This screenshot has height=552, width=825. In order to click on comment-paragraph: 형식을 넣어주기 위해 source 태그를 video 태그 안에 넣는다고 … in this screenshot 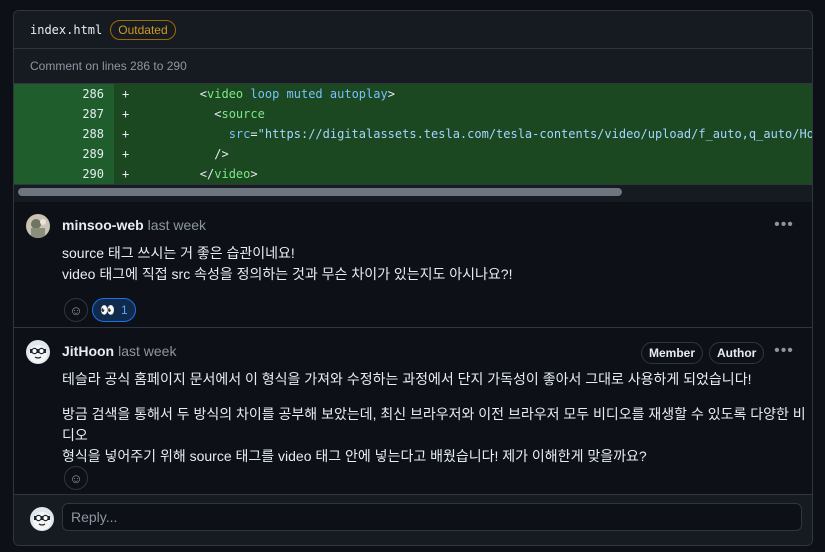, I will do `click(354, 456)`.